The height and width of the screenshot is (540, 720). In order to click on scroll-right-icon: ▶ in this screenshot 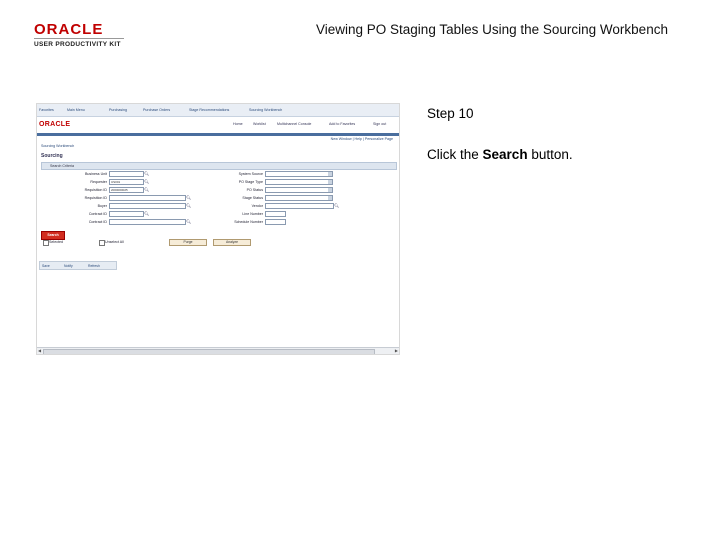, I will do `click(396, 350)`.